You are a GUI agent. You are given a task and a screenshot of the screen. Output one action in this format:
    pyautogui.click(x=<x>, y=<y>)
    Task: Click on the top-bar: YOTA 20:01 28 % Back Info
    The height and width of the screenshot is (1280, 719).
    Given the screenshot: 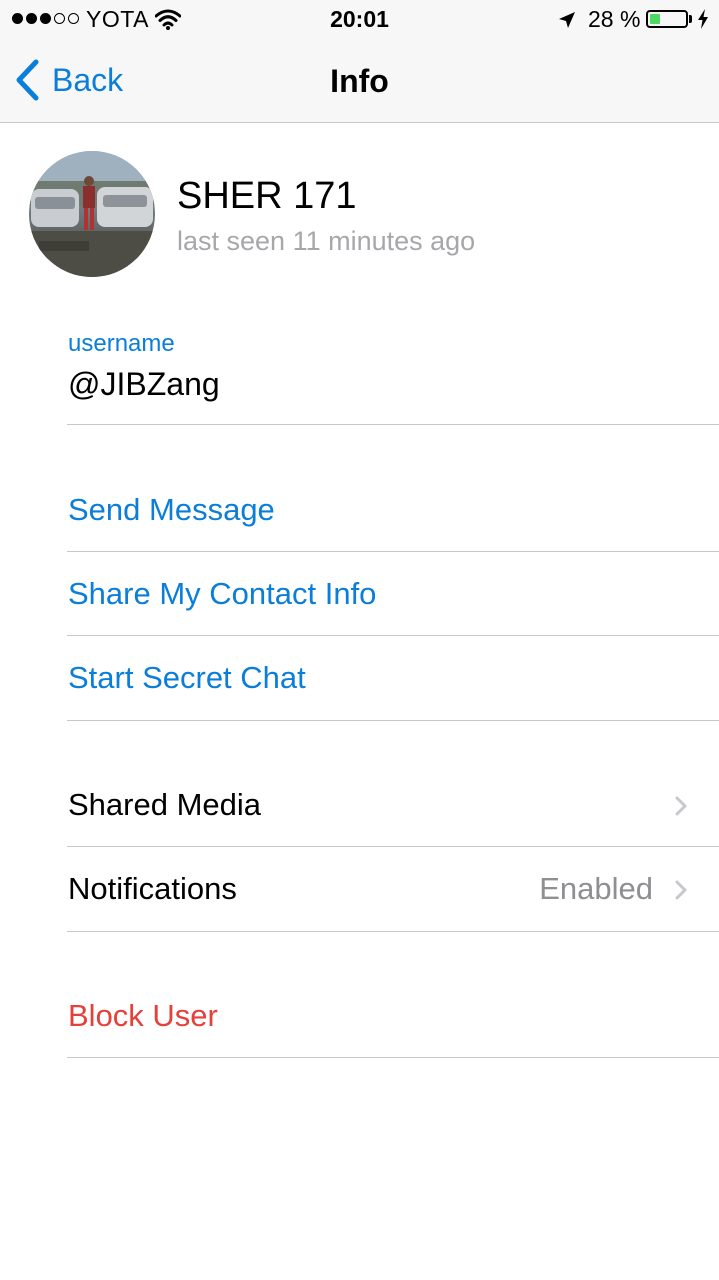 What is the action you would take?
    pyautogui.click(x=359, y=61)
    